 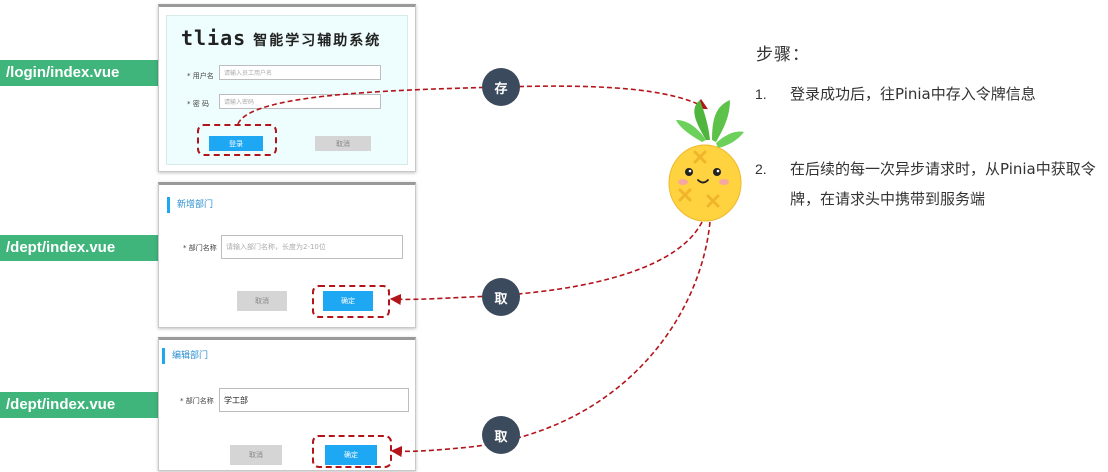 I want to click on fetch-arrow-add, so click(x=546, y=263).